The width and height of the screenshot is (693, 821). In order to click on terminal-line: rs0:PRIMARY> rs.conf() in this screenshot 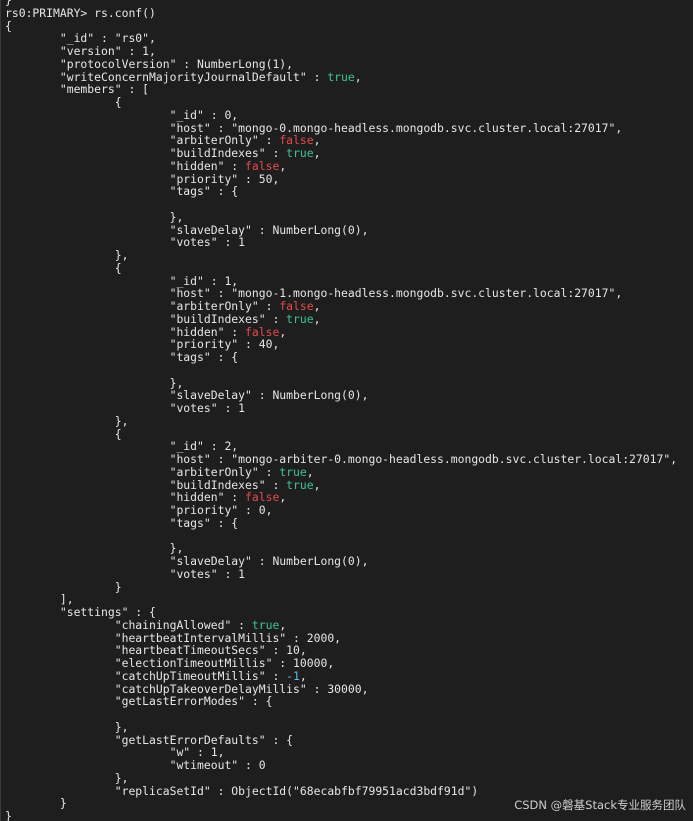, I will do `click(341, 12)`.